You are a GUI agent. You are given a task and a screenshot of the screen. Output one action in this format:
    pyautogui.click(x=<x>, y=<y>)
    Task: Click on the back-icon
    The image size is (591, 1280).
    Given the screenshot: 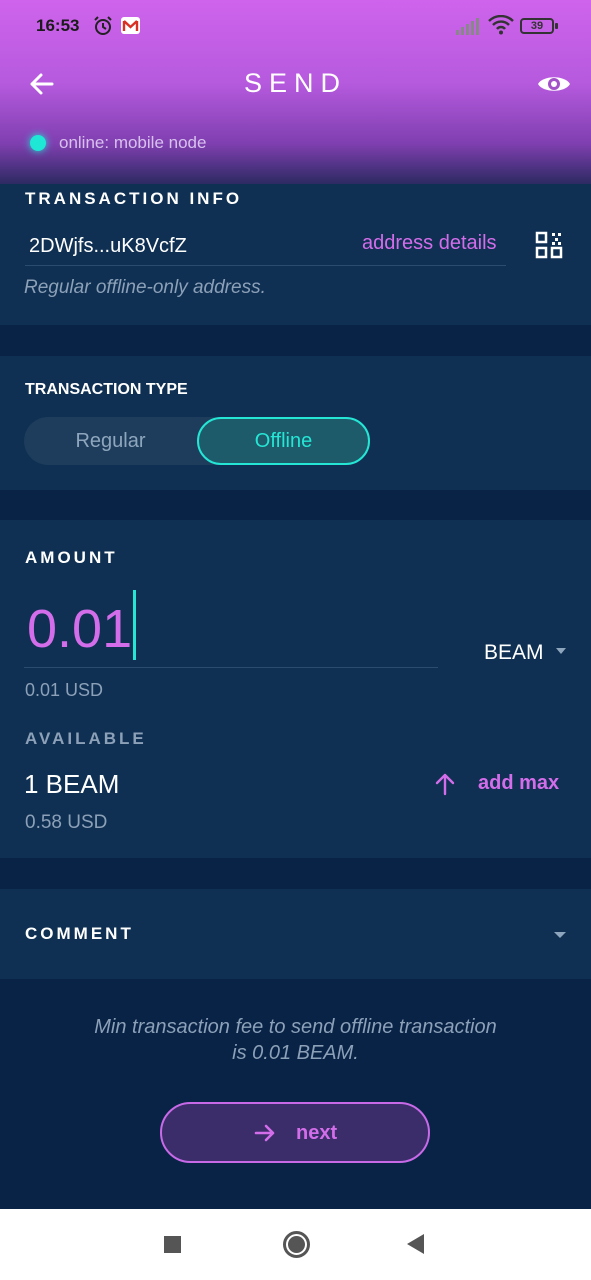 What is the action you would take?
    pyautogui.click(x=415, y=1244)
    